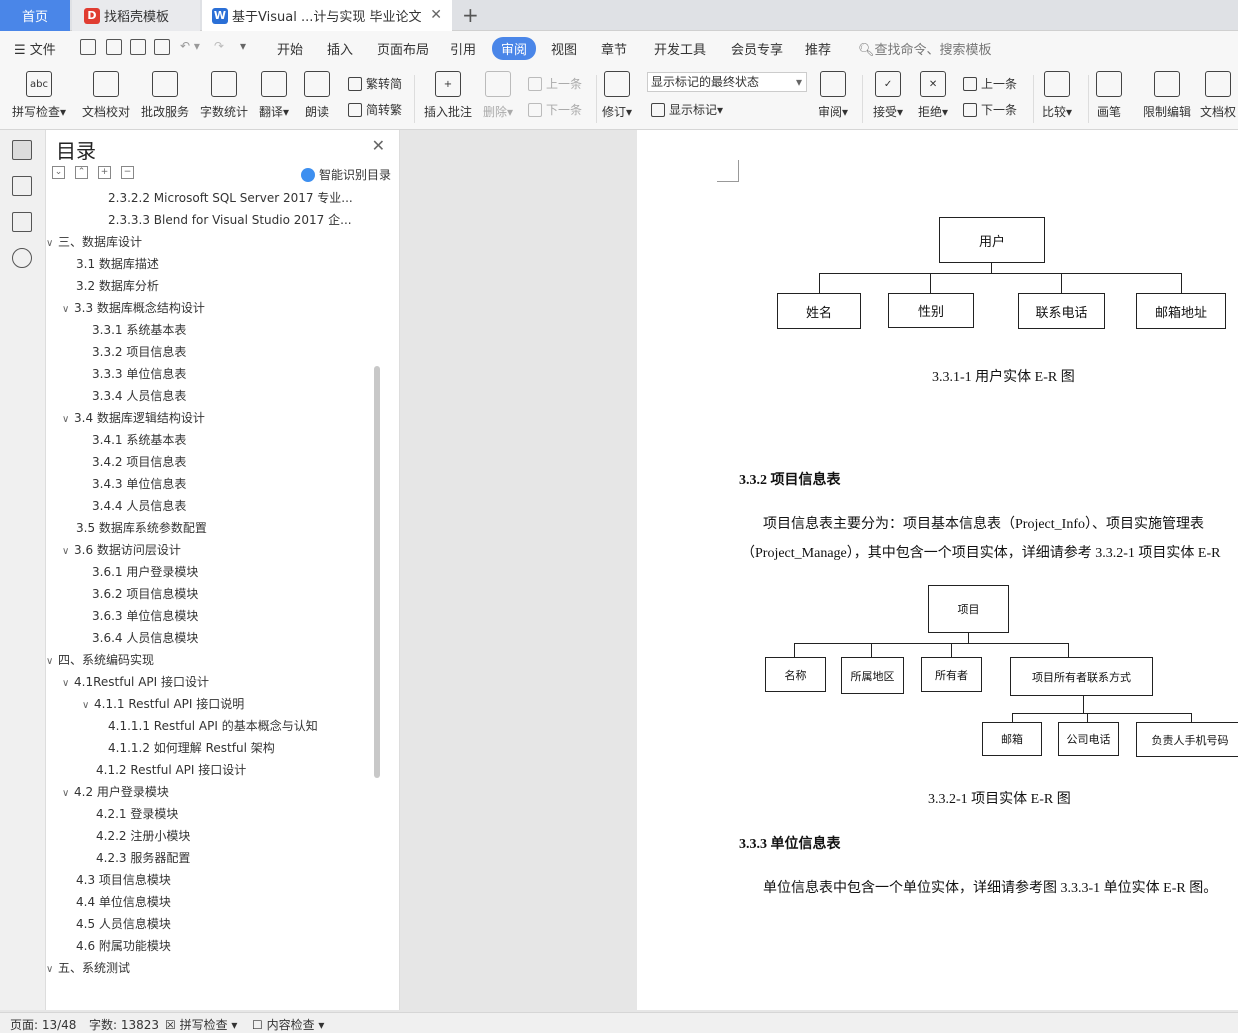 This screenshot has width=1238, height=1033. I want to click on save-icon, so click(88, 47).